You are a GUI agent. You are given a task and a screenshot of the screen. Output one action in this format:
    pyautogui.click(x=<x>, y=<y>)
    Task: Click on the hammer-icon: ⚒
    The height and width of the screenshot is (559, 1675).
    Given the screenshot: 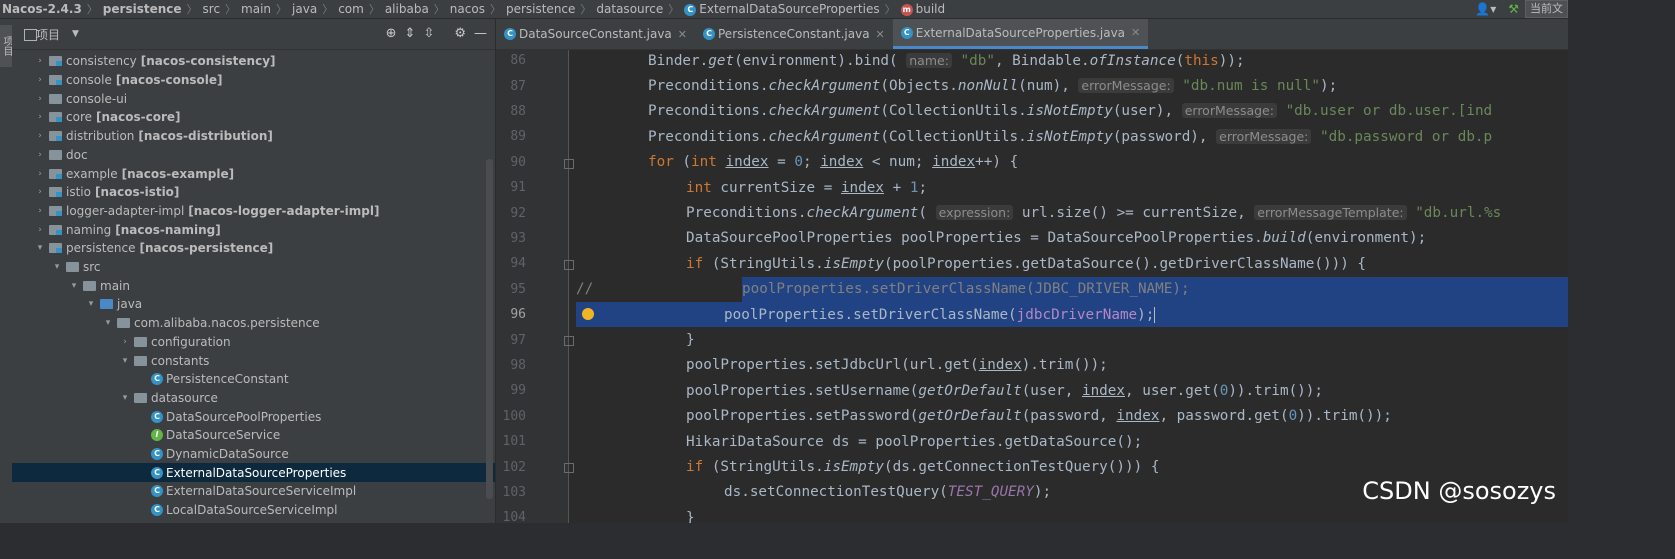 What is the action you would take?
    pyautogui.click(x=1513, y=9)
    